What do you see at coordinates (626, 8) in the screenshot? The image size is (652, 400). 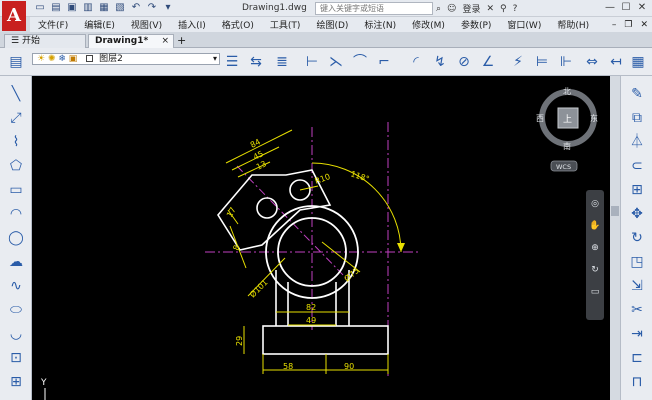 I see `maximize-icon: ☐` at bounding box center [626, 8].